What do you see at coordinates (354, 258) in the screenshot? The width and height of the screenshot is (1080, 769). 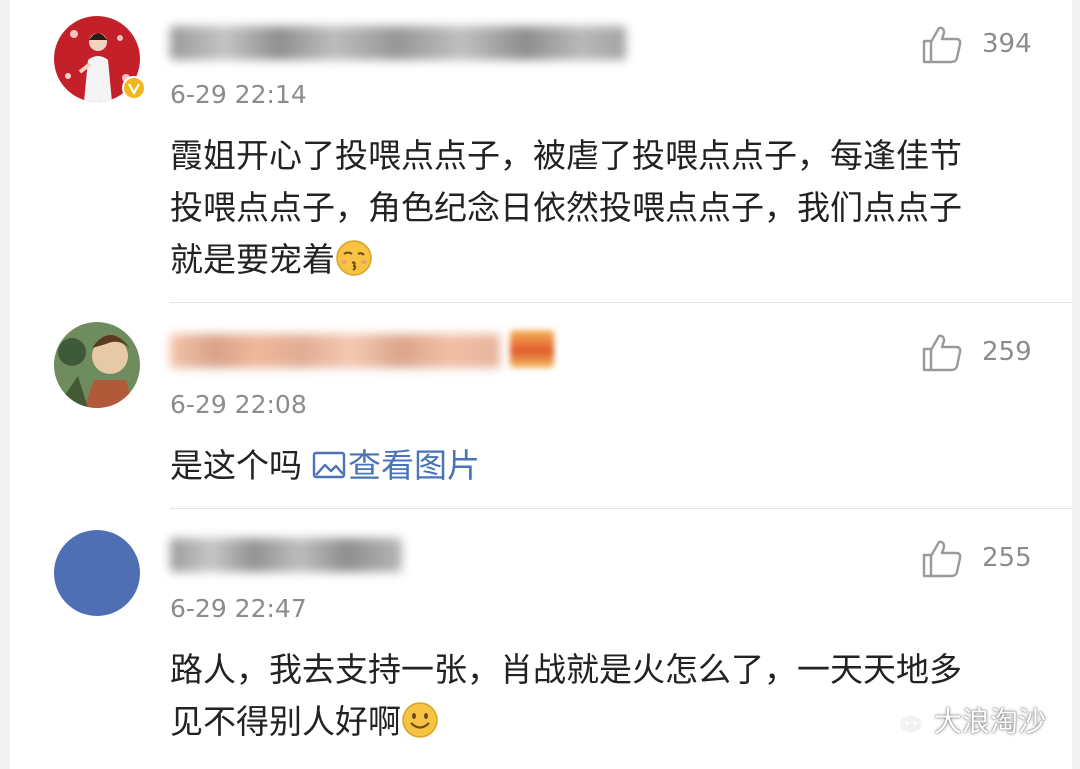 I see `kiss-face-icon` at bounding box center [354, 258].